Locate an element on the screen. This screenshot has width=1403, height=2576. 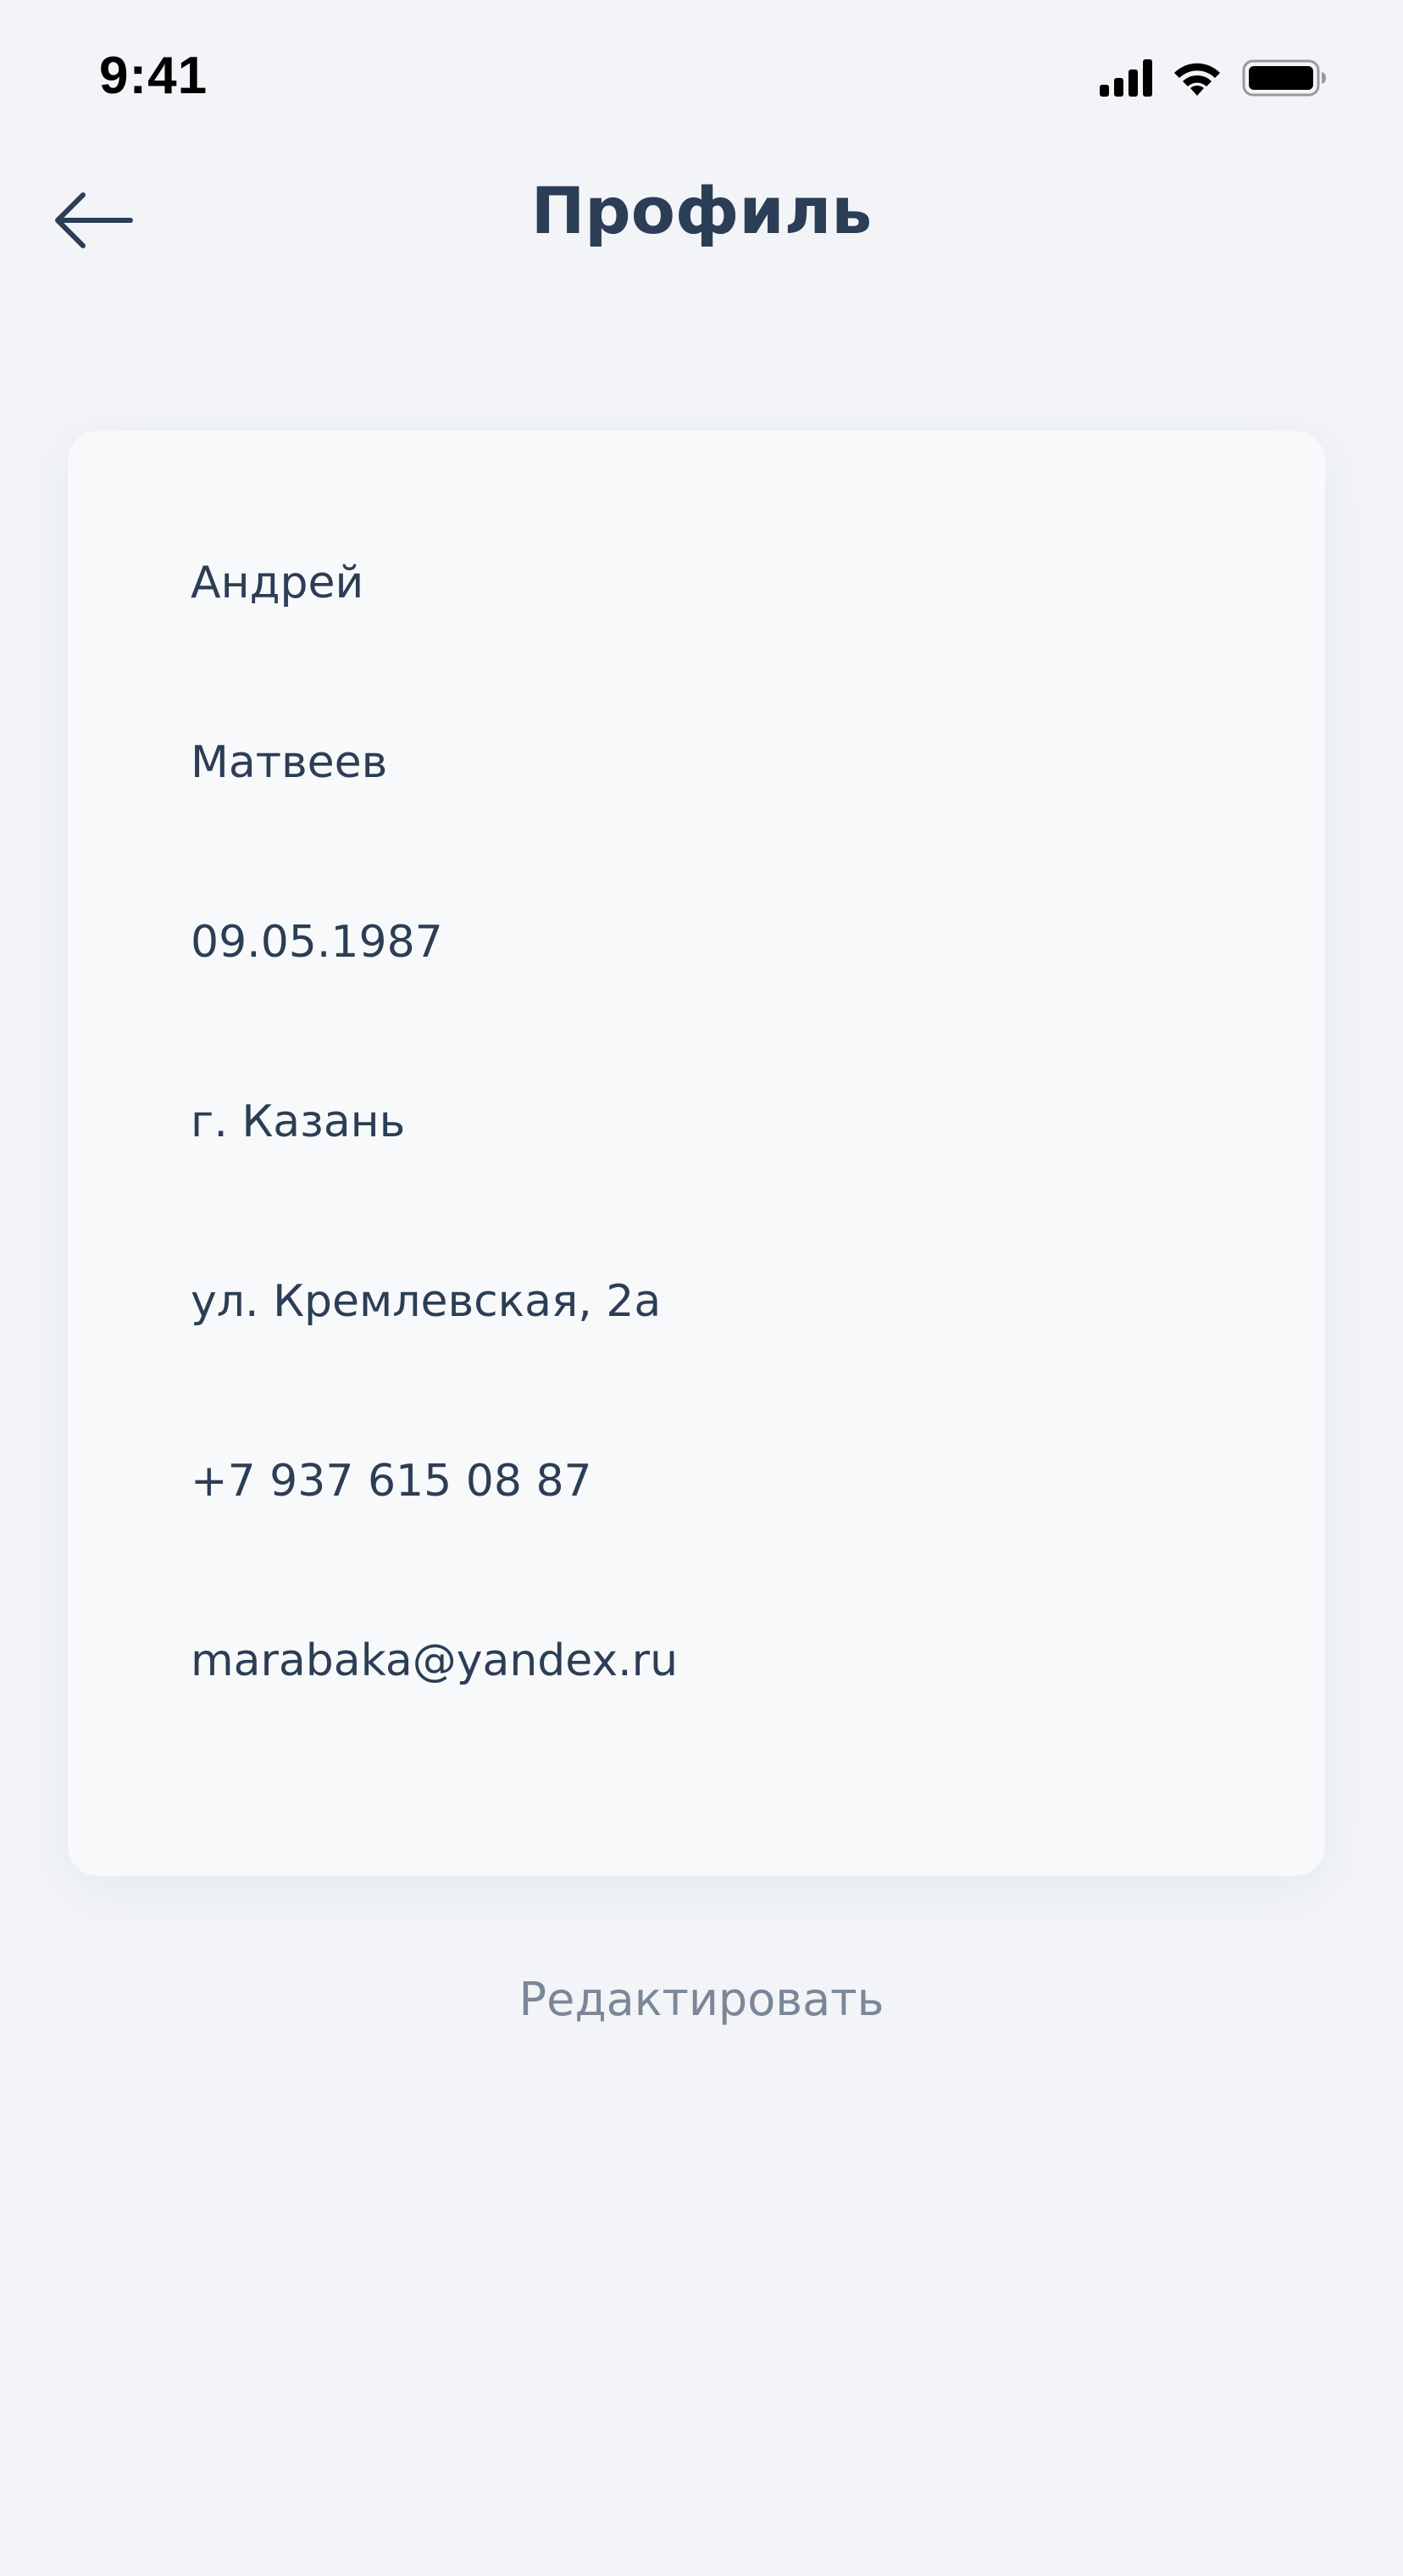
status-time: 9:41 is located at coordinates (153, 76).